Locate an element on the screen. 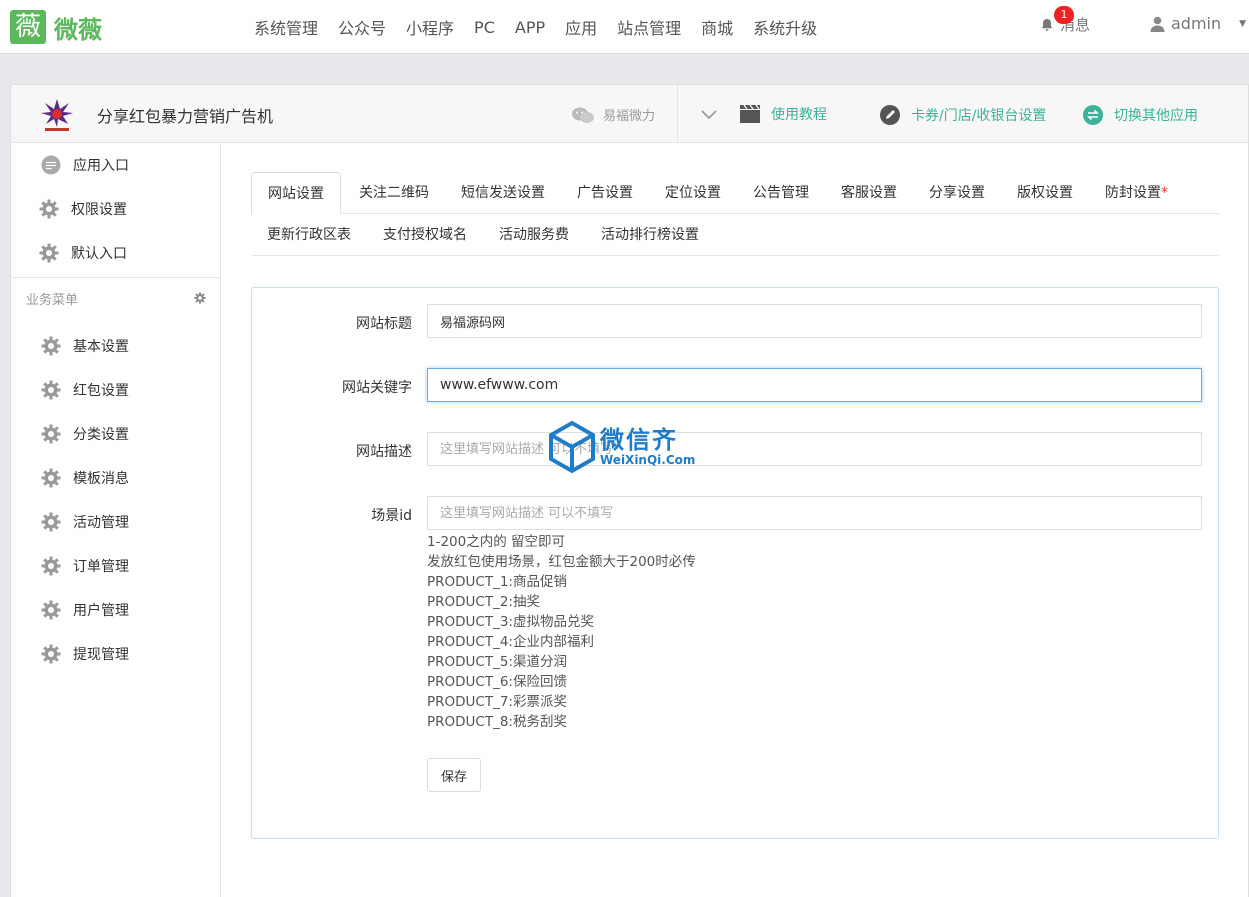 The width and height of the screenshot is (1249, 897). tab-announcements: 公告管理 is located at coordinates (781, 192).